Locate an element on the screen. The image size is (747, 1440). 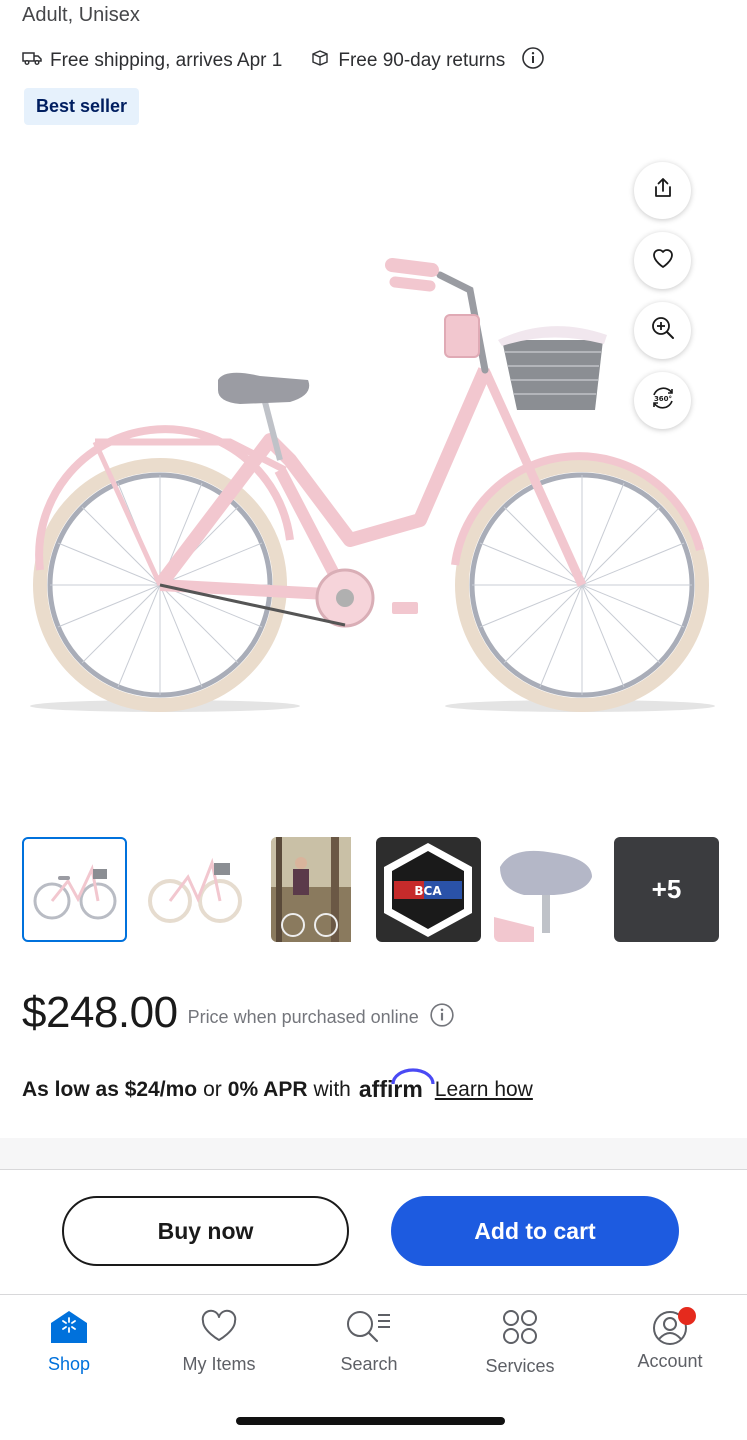
add-to-cart-button: Add to cart is located at coordinates (535, 1231).